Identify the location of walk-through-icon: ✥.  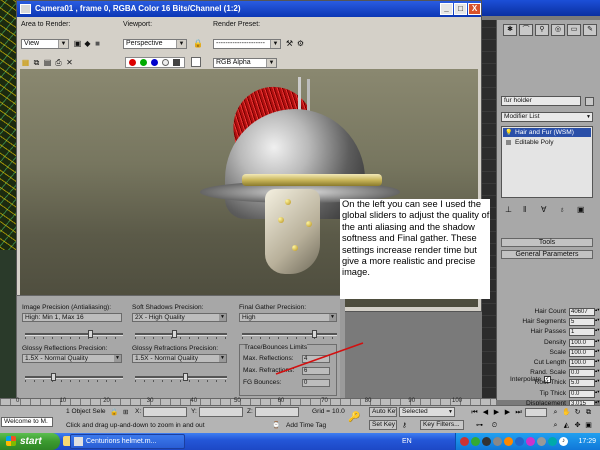
(577, 425).